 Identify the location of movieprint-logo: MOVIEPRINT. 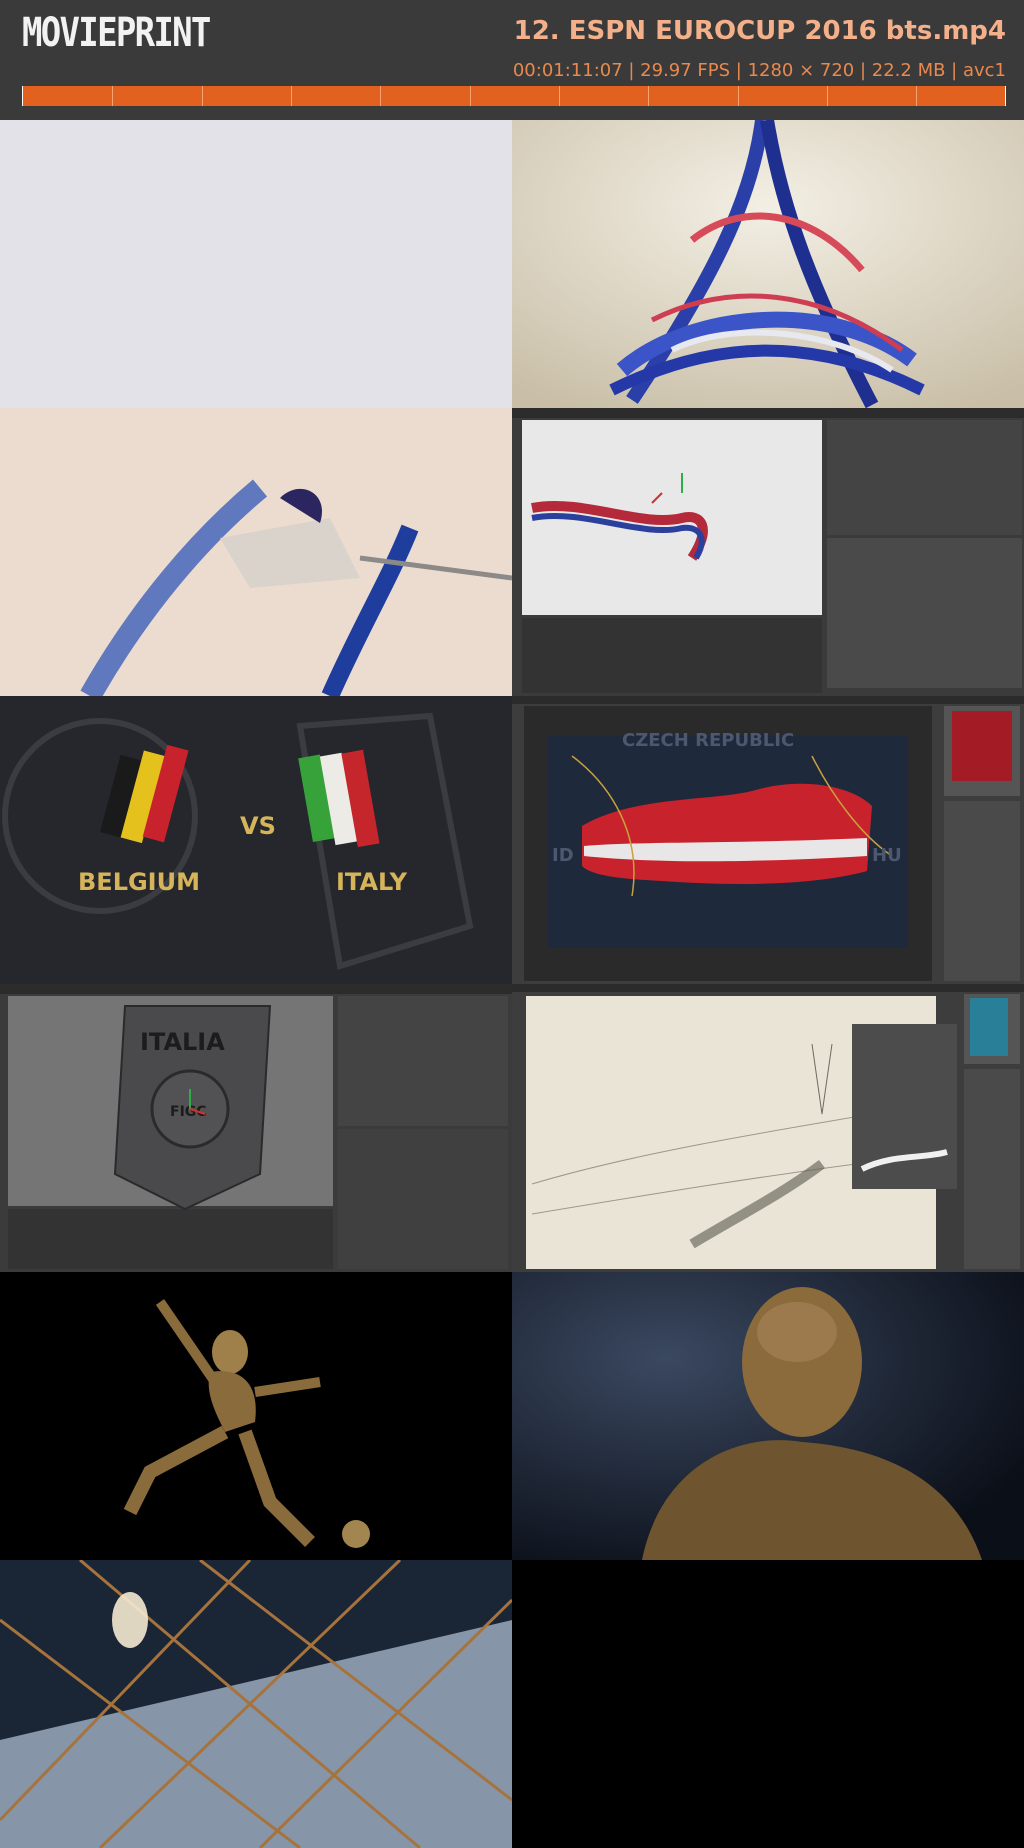
(116, 33).